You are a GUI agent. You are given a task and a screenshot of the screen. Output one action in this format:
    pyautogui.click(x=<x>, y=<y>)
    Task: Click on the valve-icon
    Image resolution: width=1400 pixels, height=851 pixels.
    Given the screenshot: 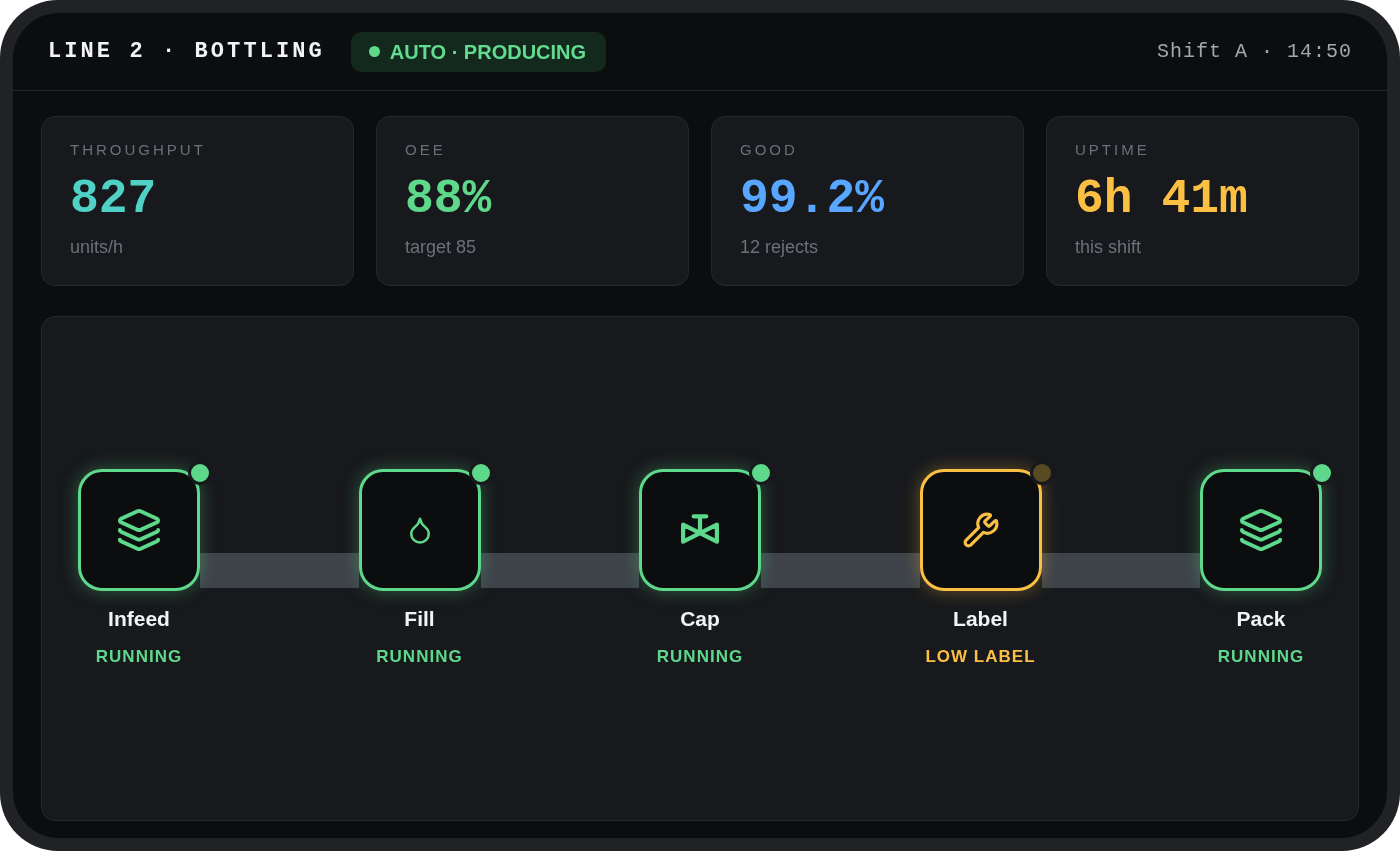 What is the action you would take?
    pyautogui.click(x=700, y=529)
    